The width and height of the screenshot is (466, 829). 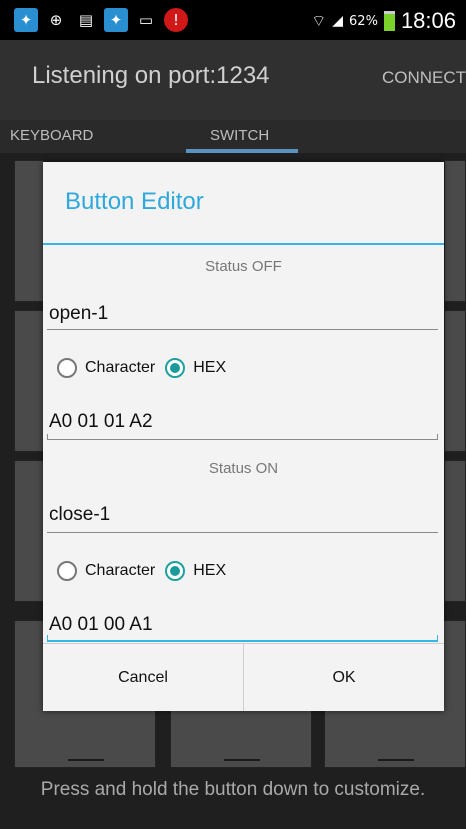 What do you see at coordinates (151, 75) in the screenshot?
I see `app-title: Listening on port:1234` at bounding box center [151, 75].